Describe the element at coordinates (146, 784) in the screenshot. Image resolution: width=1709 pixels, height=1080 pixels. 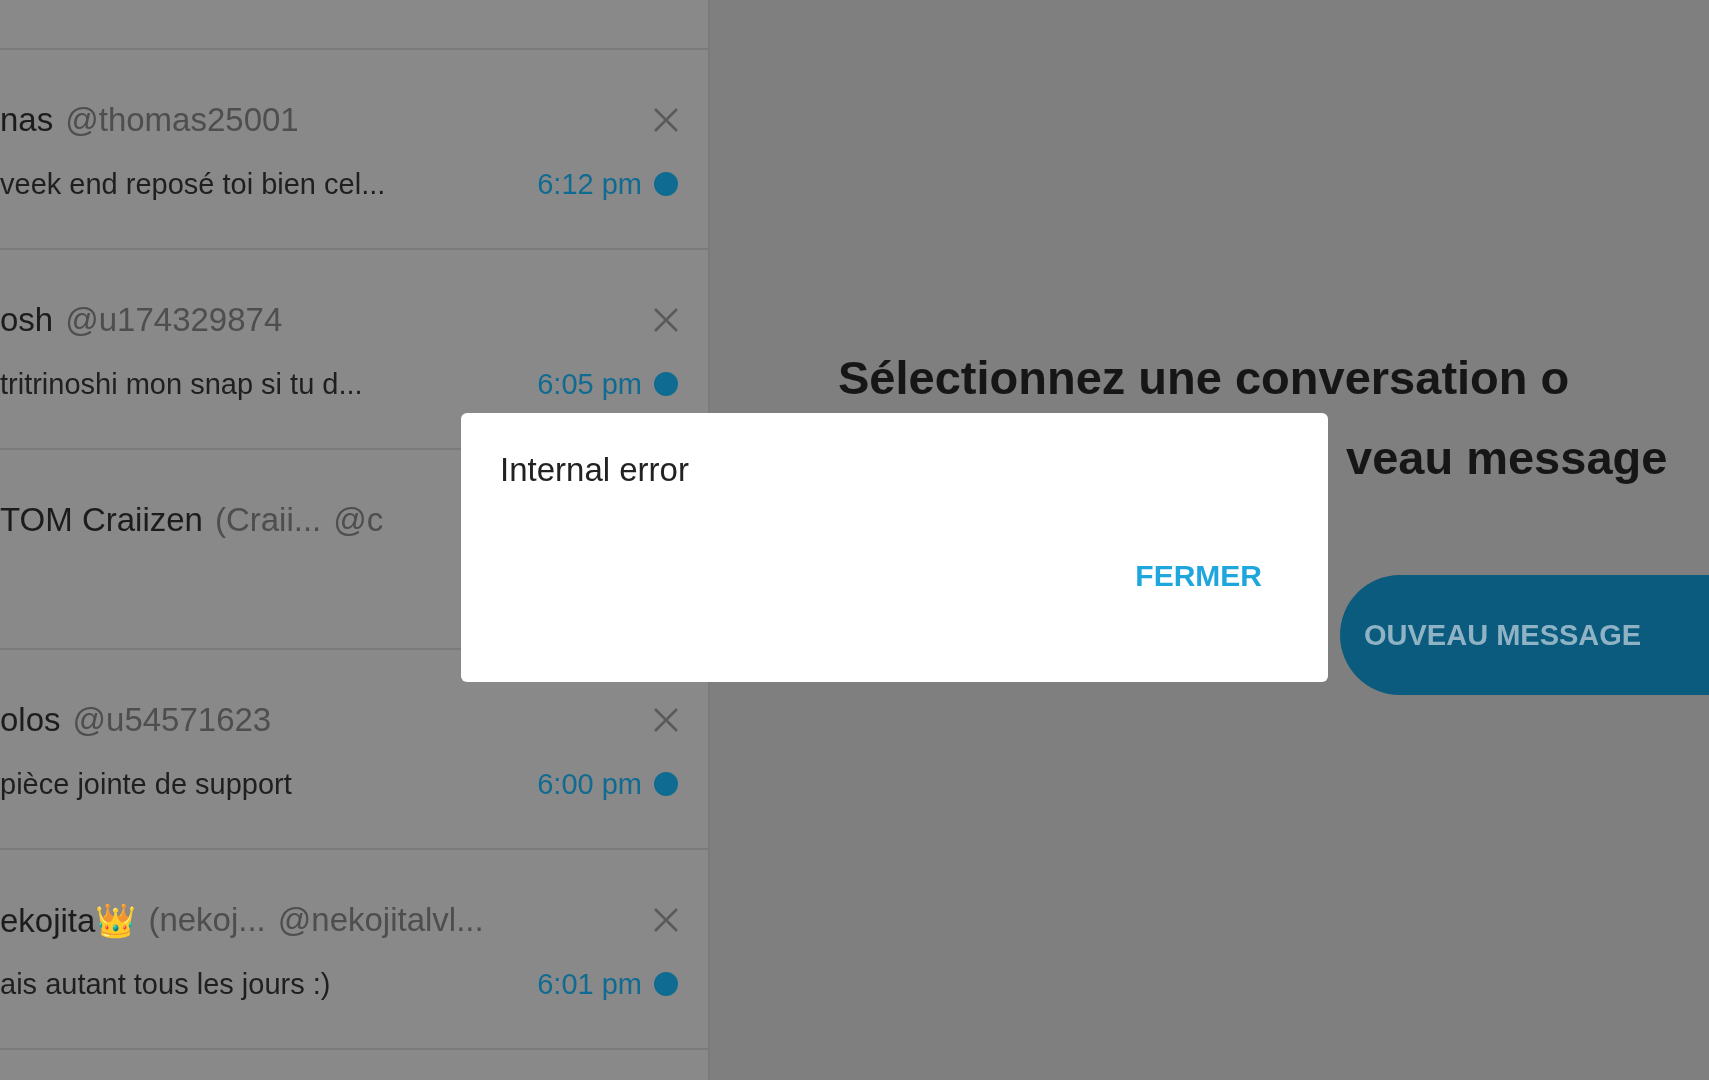
I see `message-preview: pièce jointe de support` at that location.